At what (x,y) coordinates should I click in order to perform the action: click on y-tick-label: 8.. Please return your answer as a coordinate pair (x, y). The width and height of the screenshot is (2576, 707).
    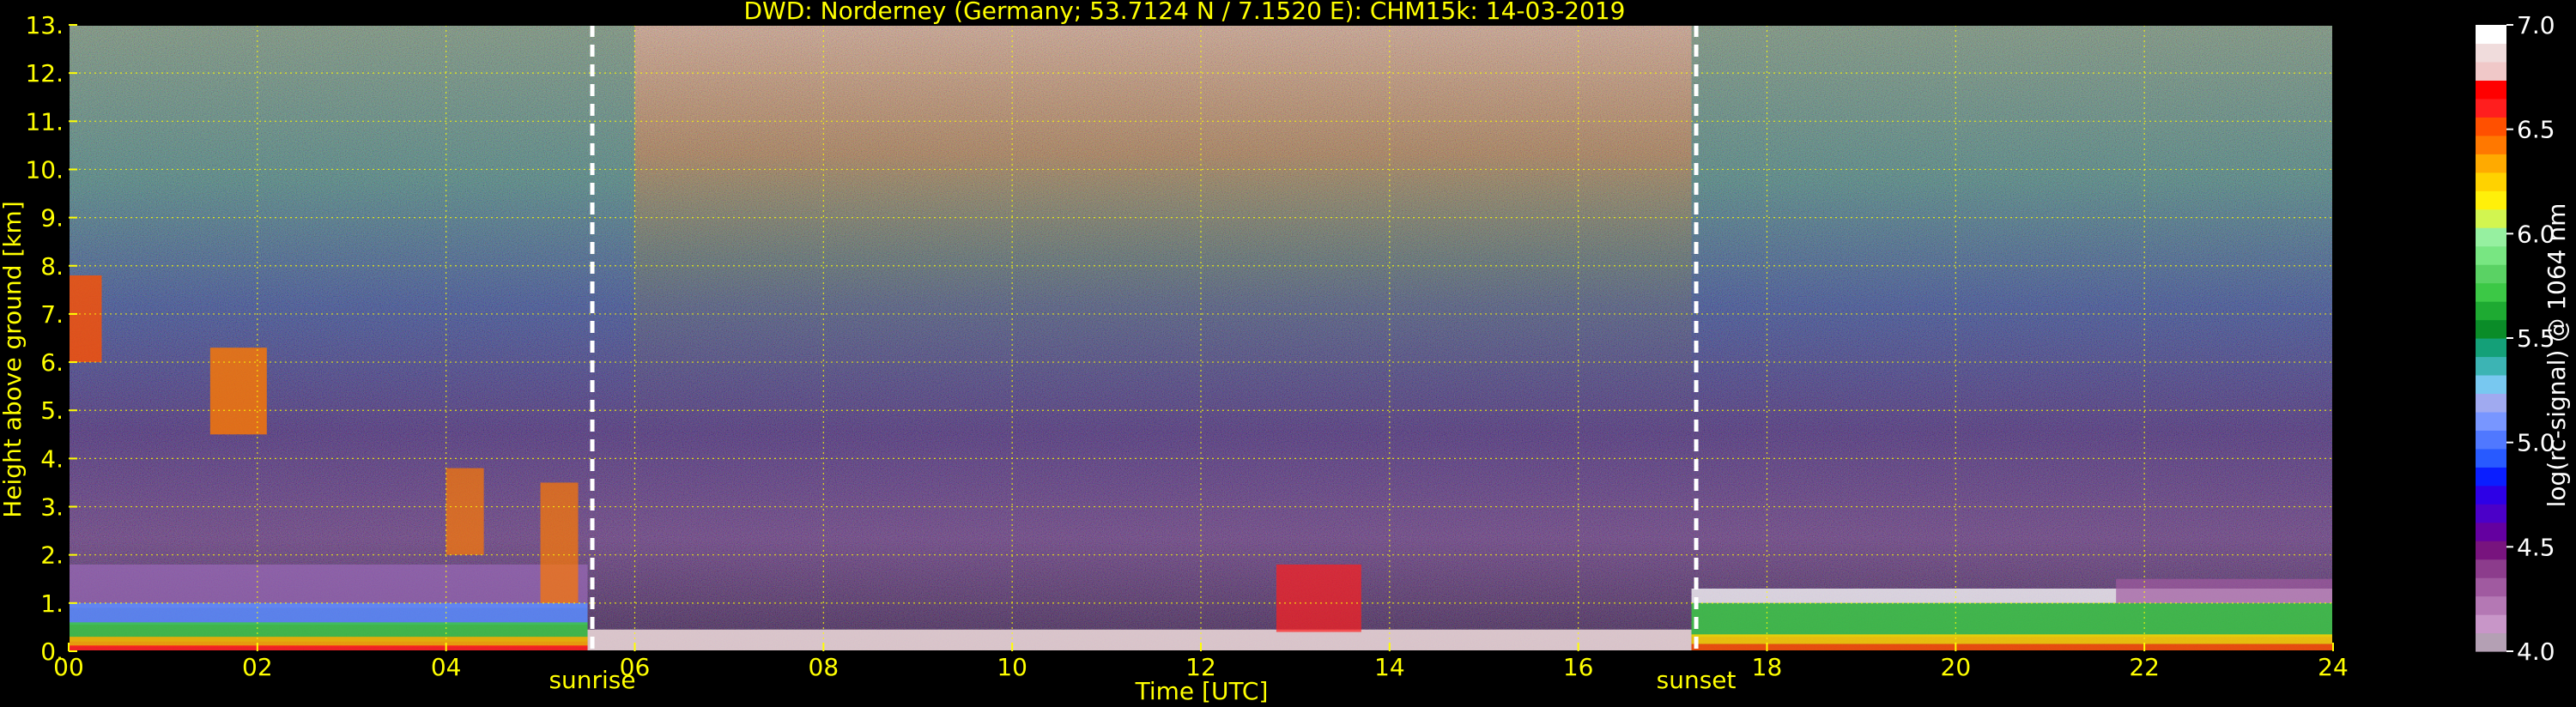
    Looking at the image, I should click on (52, 266).